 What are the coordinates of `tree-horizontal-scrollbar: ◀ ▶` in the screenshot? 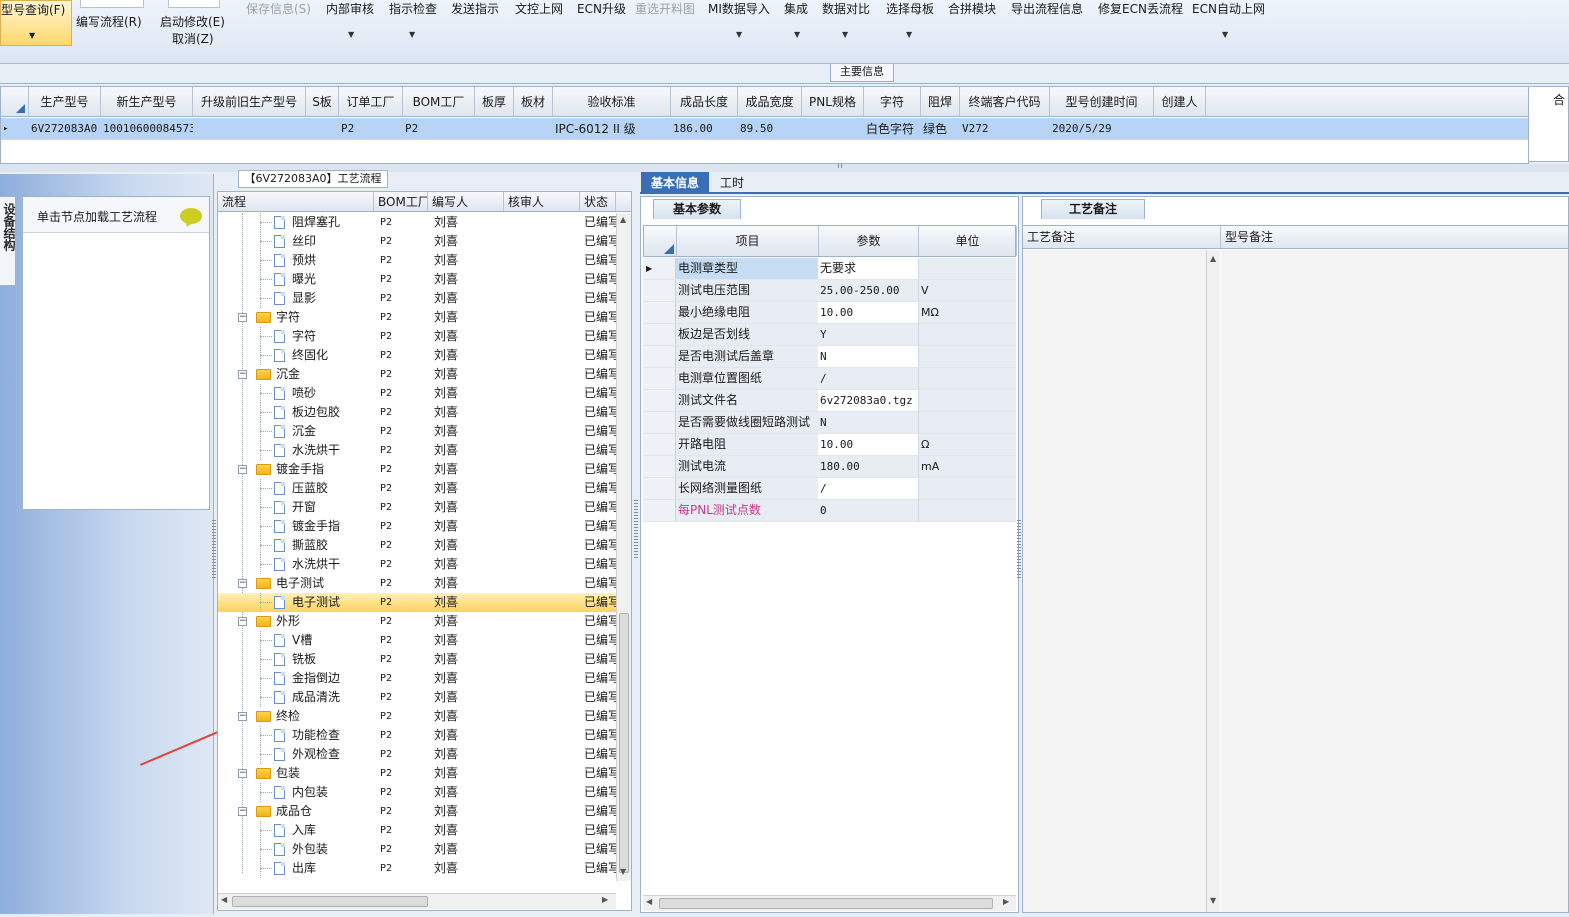 It's located at (417, 901).